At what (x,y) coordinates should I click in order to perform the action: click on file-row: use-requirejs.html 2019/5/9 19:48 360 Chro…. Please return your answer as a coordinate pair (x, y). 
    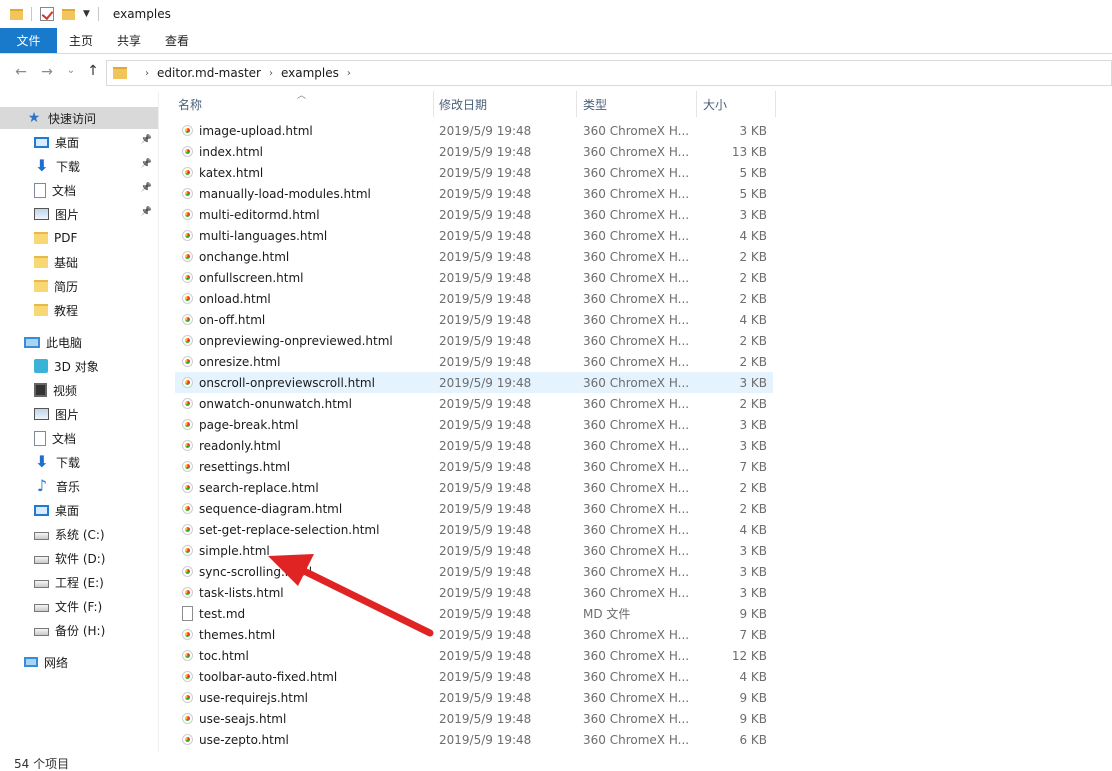
    Looking at the image, I should click on (474, 697).